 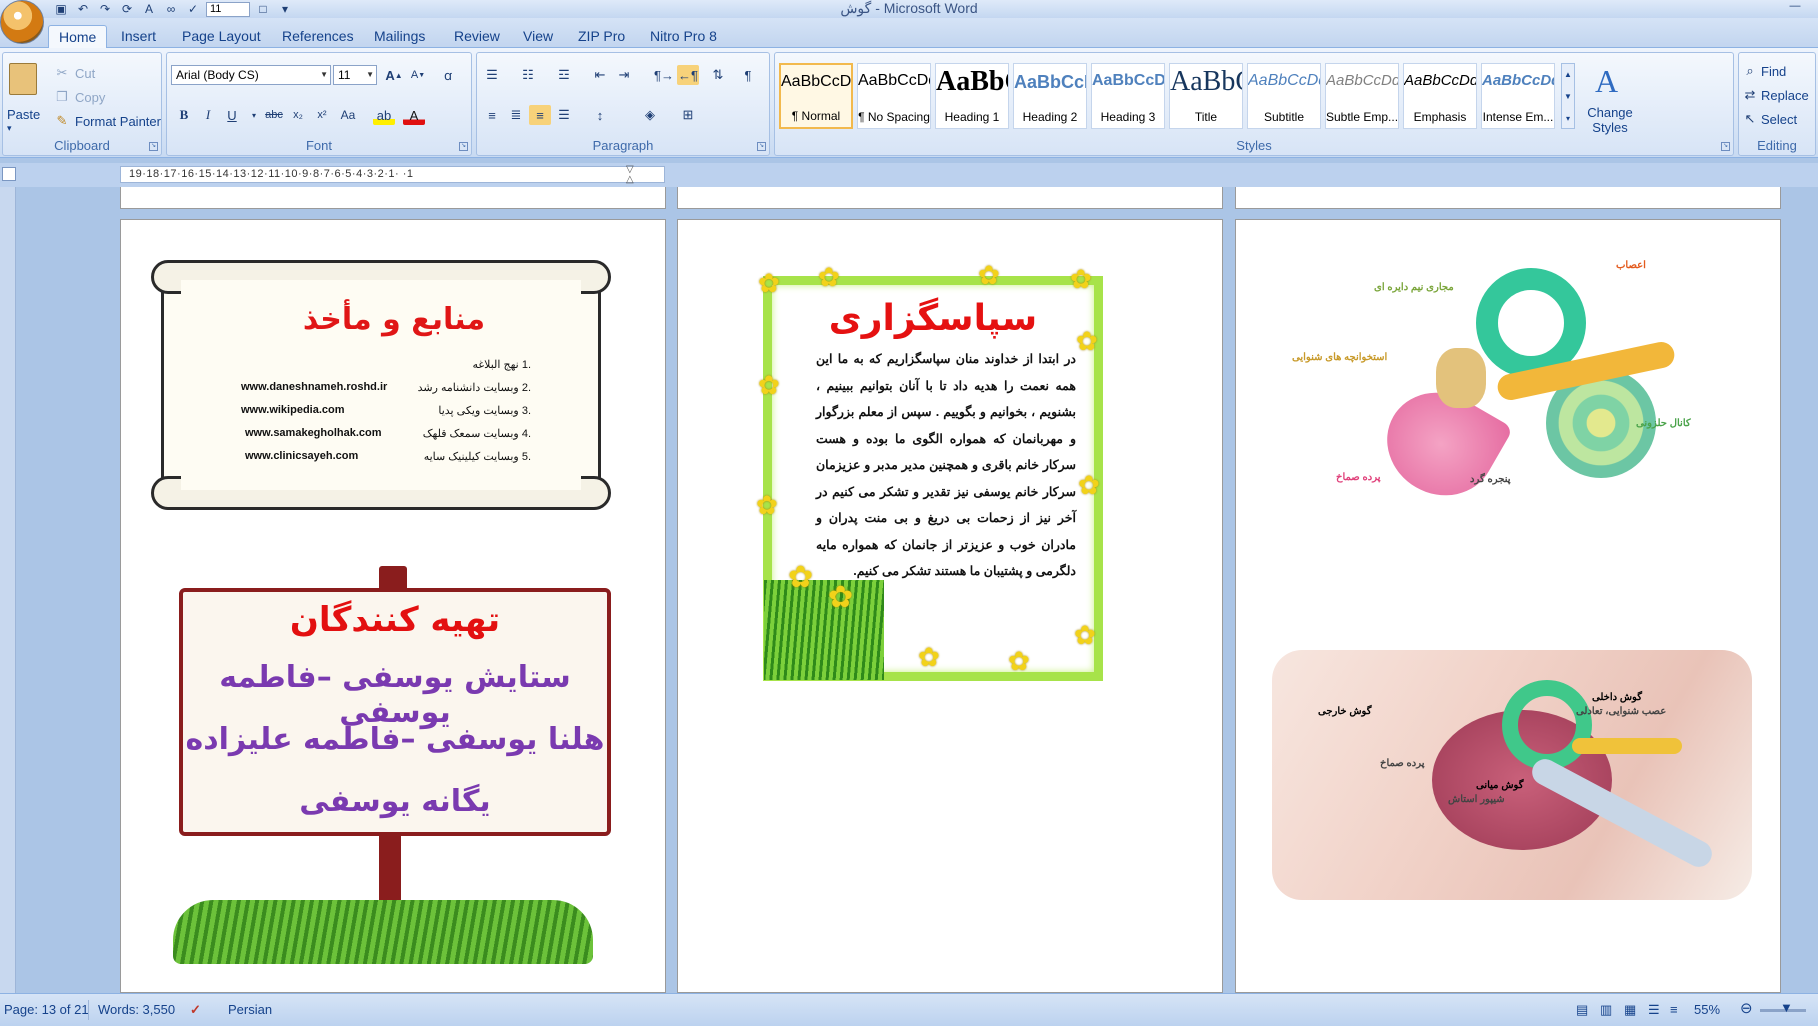 I want to click on bold-icon: B, so click(x=184, y=115).